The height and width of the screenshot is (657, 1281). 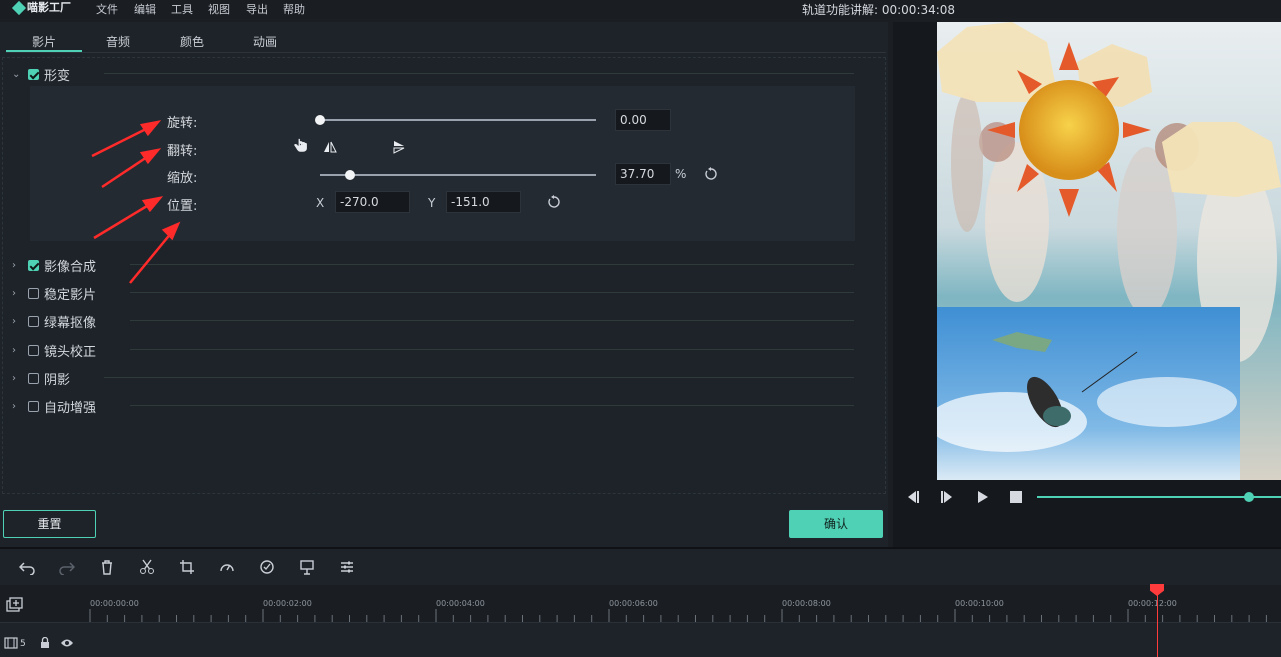 What do you see at coordinates (399, 147) in the screenshot?
I see `flip-vertical-icon` at bounding box center [399, 147].